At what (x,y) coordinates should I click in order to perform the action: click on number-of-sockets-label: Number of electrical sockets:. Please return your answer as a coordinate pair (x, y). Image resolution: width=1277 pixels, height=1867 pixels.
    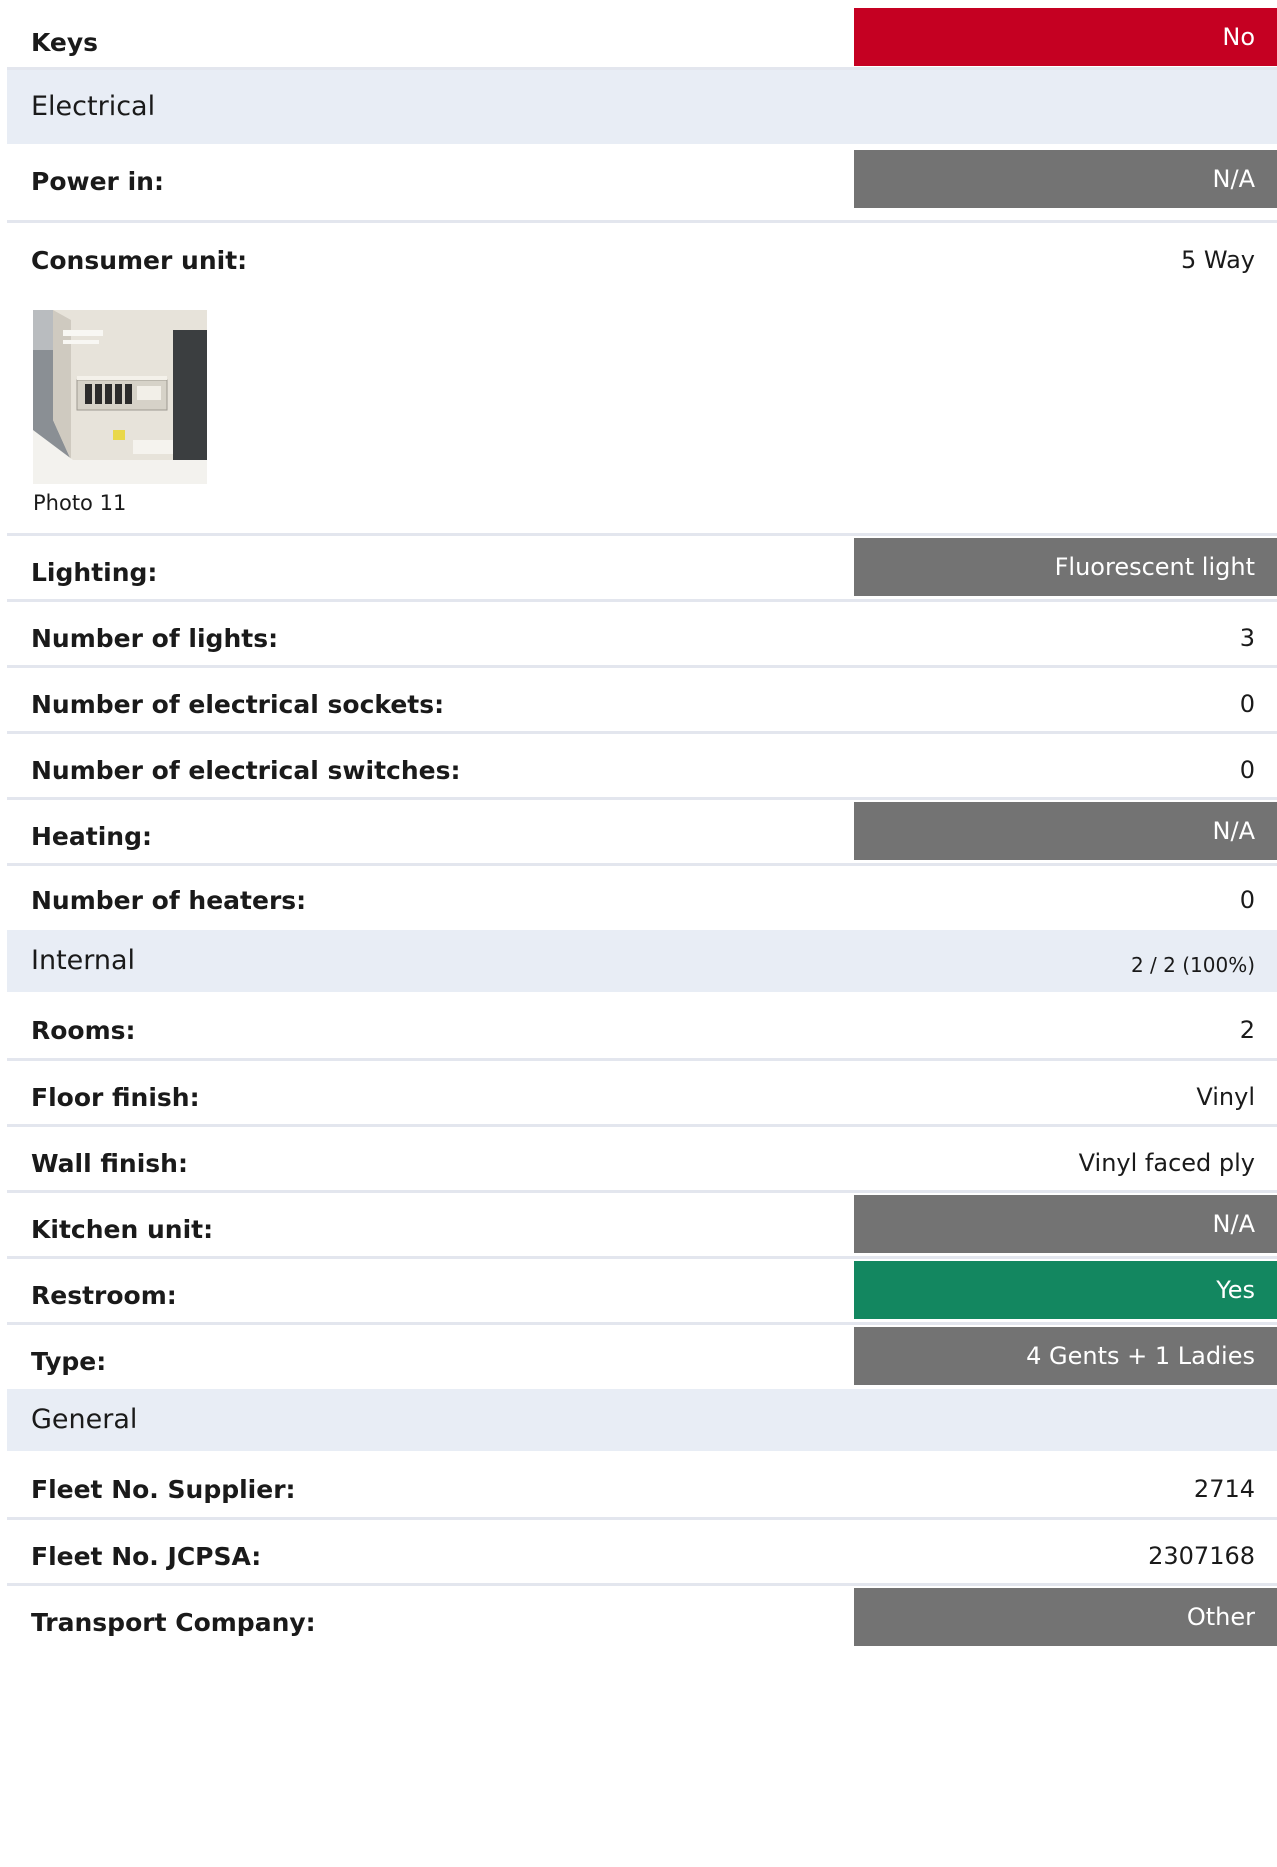
    Looking at the image, I should click on (238, 704).